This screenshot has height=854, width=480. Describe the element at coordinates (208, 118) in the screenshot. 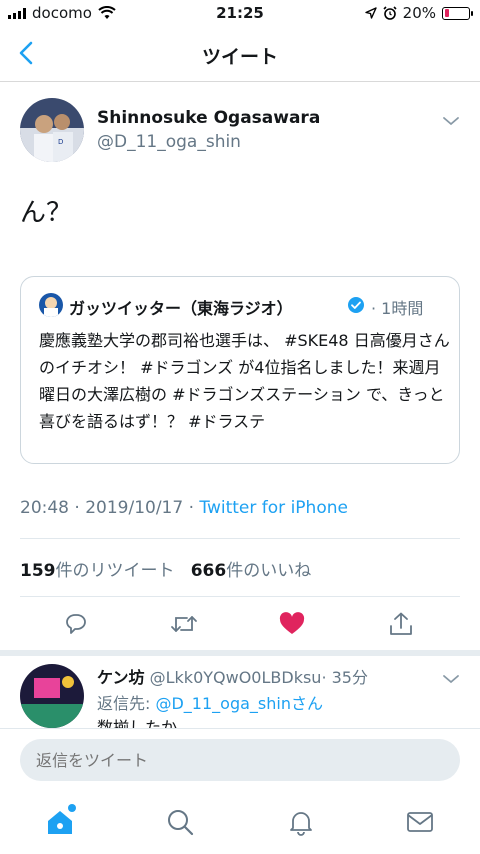

I see `author-name: Shinnosuke Ogasawara` at that location.